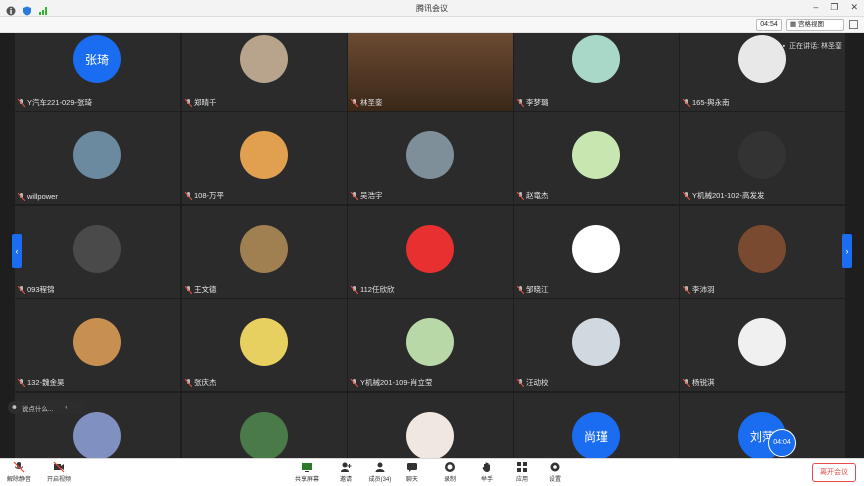 The width and height of the screenshot is (864, 486). I want to click on participant-tile: 赵竜杰, so click(596, 158).